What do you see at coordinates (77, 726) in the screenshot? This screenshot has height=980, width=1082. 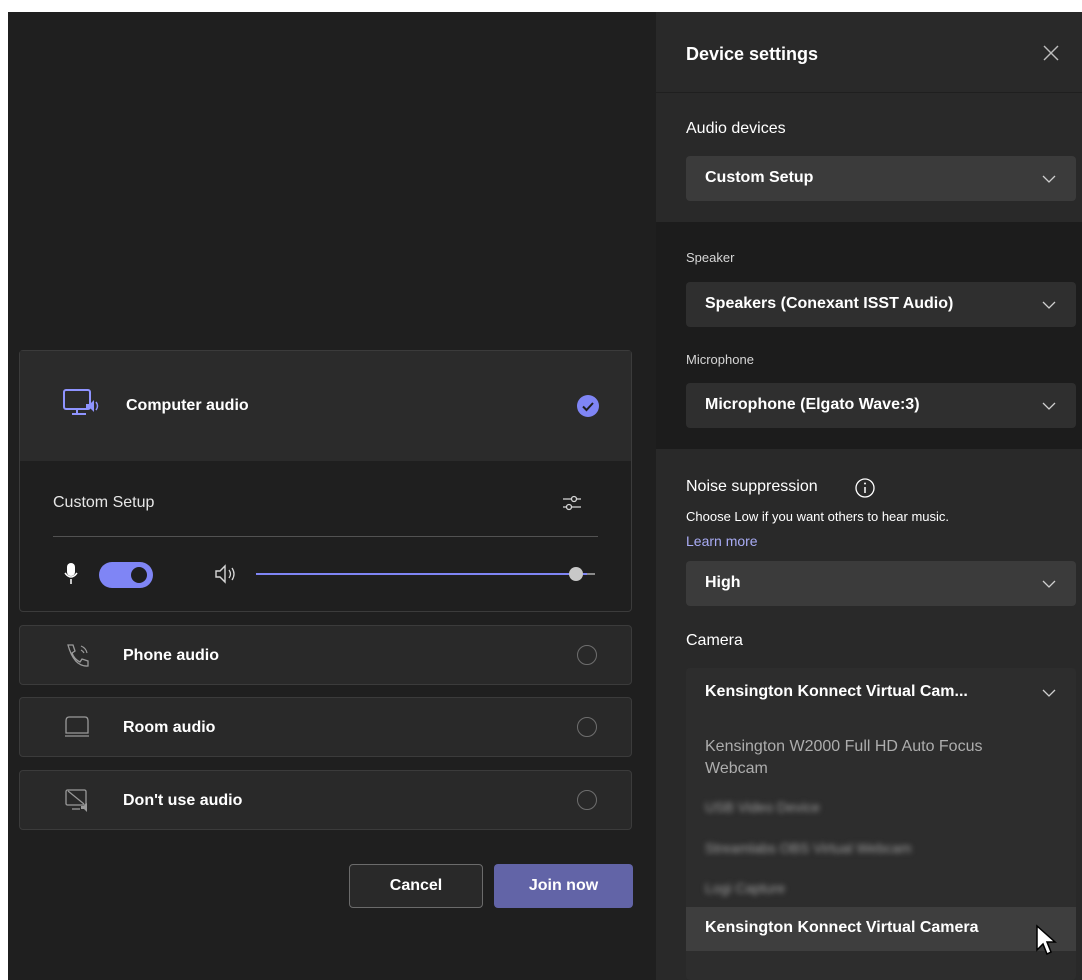 I see `room-audio-icon` at bounding box center [77, 726].